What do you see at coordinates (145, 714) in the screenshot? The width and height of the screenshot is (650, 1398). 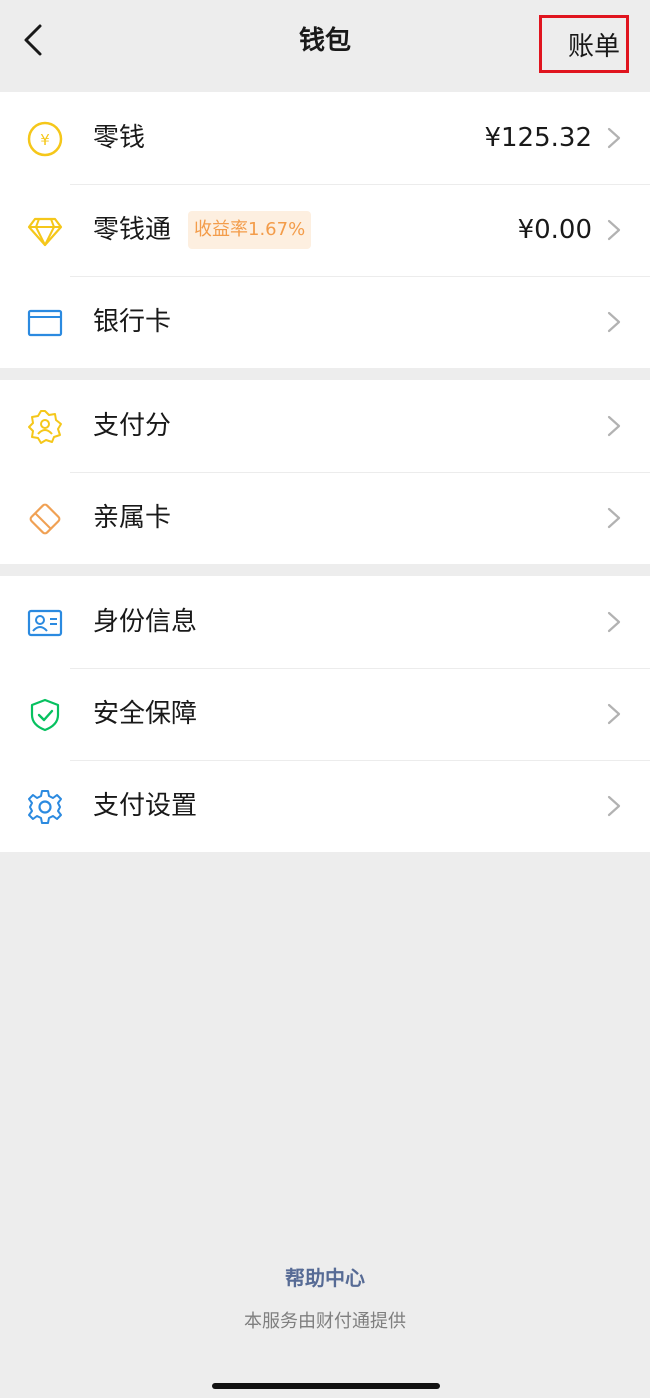 I see `row-label: 安全保障` at bounding box center [145, 714].